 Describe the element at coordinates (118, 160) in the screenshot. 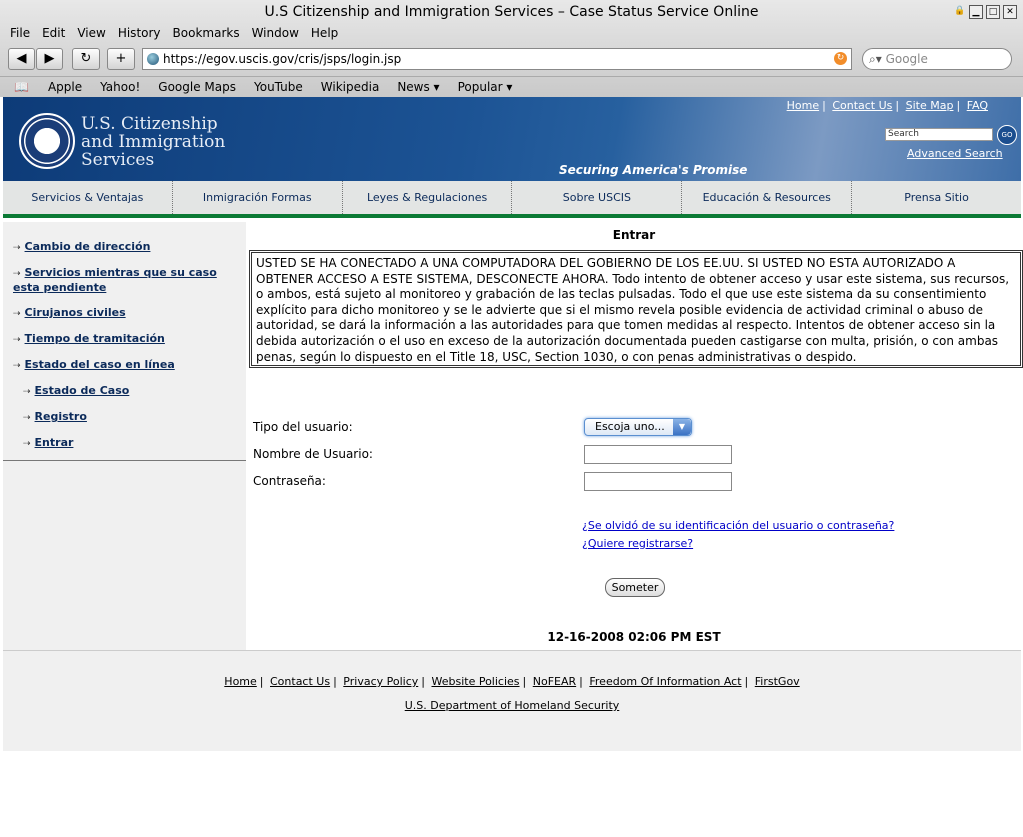

I see `agency-line3: Services` at that location.